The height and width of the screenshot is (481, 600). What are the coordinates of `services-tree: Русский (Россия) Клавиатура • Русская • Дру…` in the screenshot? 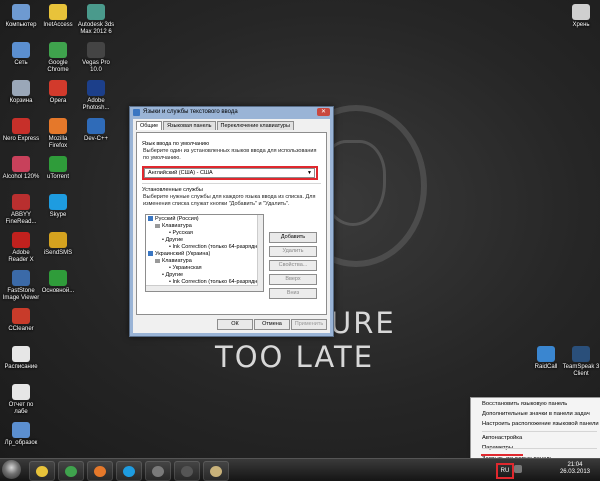 It's located at (204, 253).